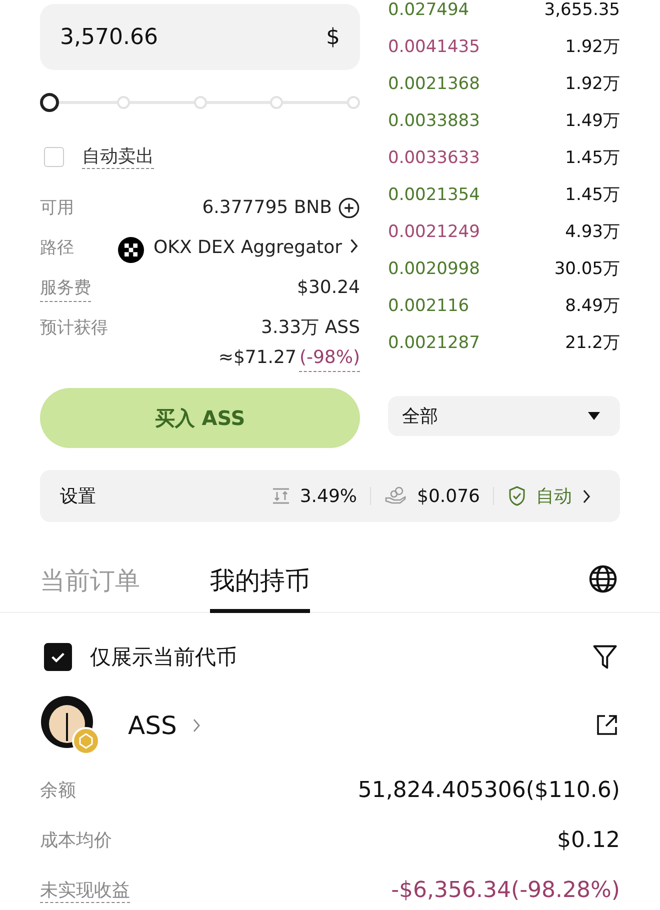 This screenshot has height=910, width=660. Describe the element at coordinates (592, 122) in the screenshot. I see `trade-amount: 1.49万` at that location.